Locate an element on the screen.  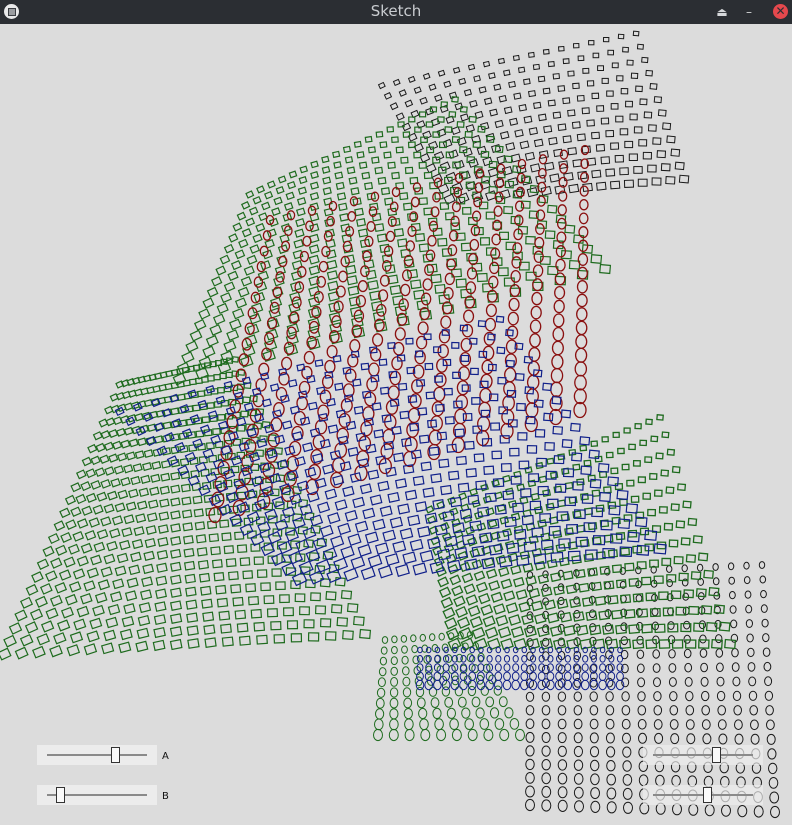
slider-d-thumb is located at coordinates (708, 795).